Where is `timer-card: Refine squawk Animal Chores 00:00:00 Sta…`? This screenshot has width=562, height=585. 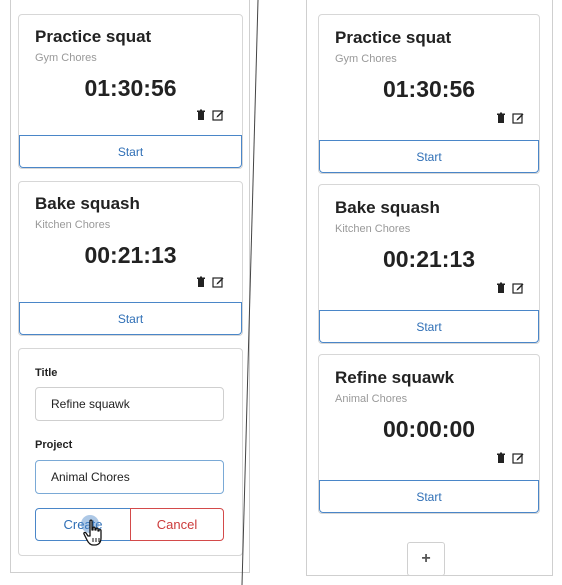 timer-card: Refine squawk Animal Chores 00:00:00 Sta… is located at coordinates (429, 434).